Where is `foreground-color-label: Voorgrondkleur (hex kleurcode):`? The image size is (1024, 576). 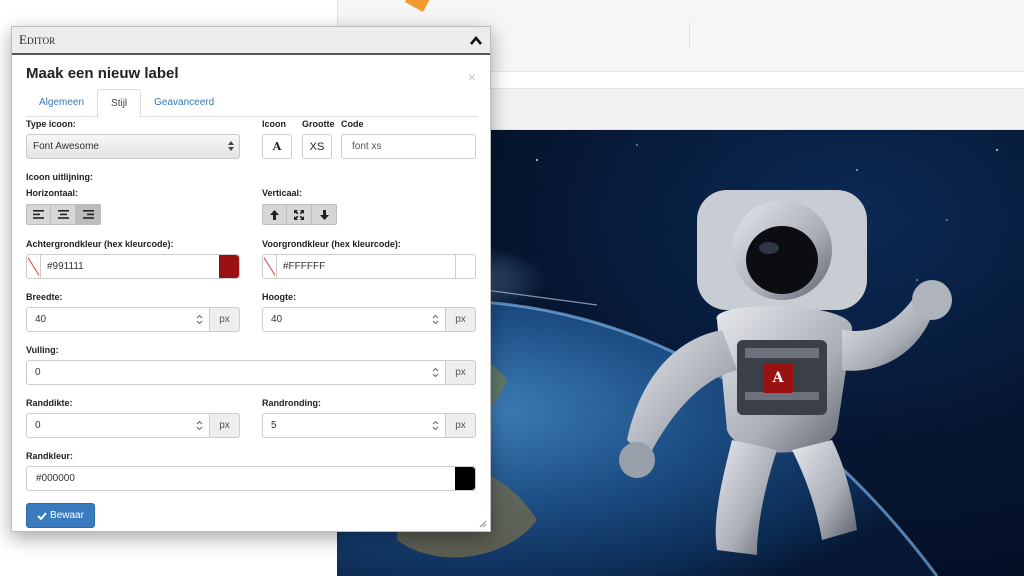
foreground-color-label: Voorgrondkleur (hex kleurcode): is located at coordinates (331, 244).